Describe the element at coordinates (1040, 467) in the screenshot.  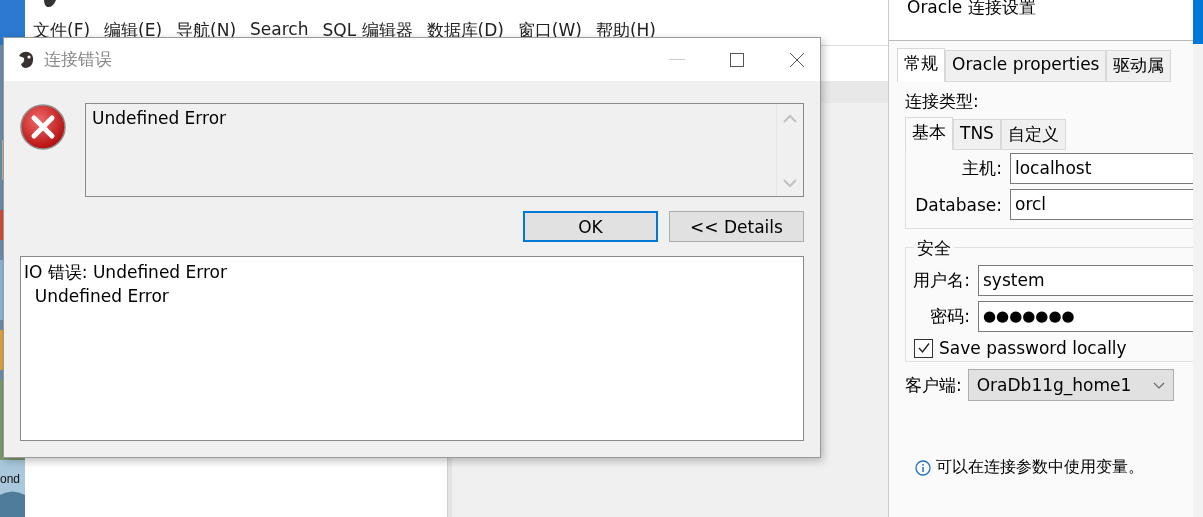
I see `hint-text: 可以在连接参数中使用变量。` at that location.